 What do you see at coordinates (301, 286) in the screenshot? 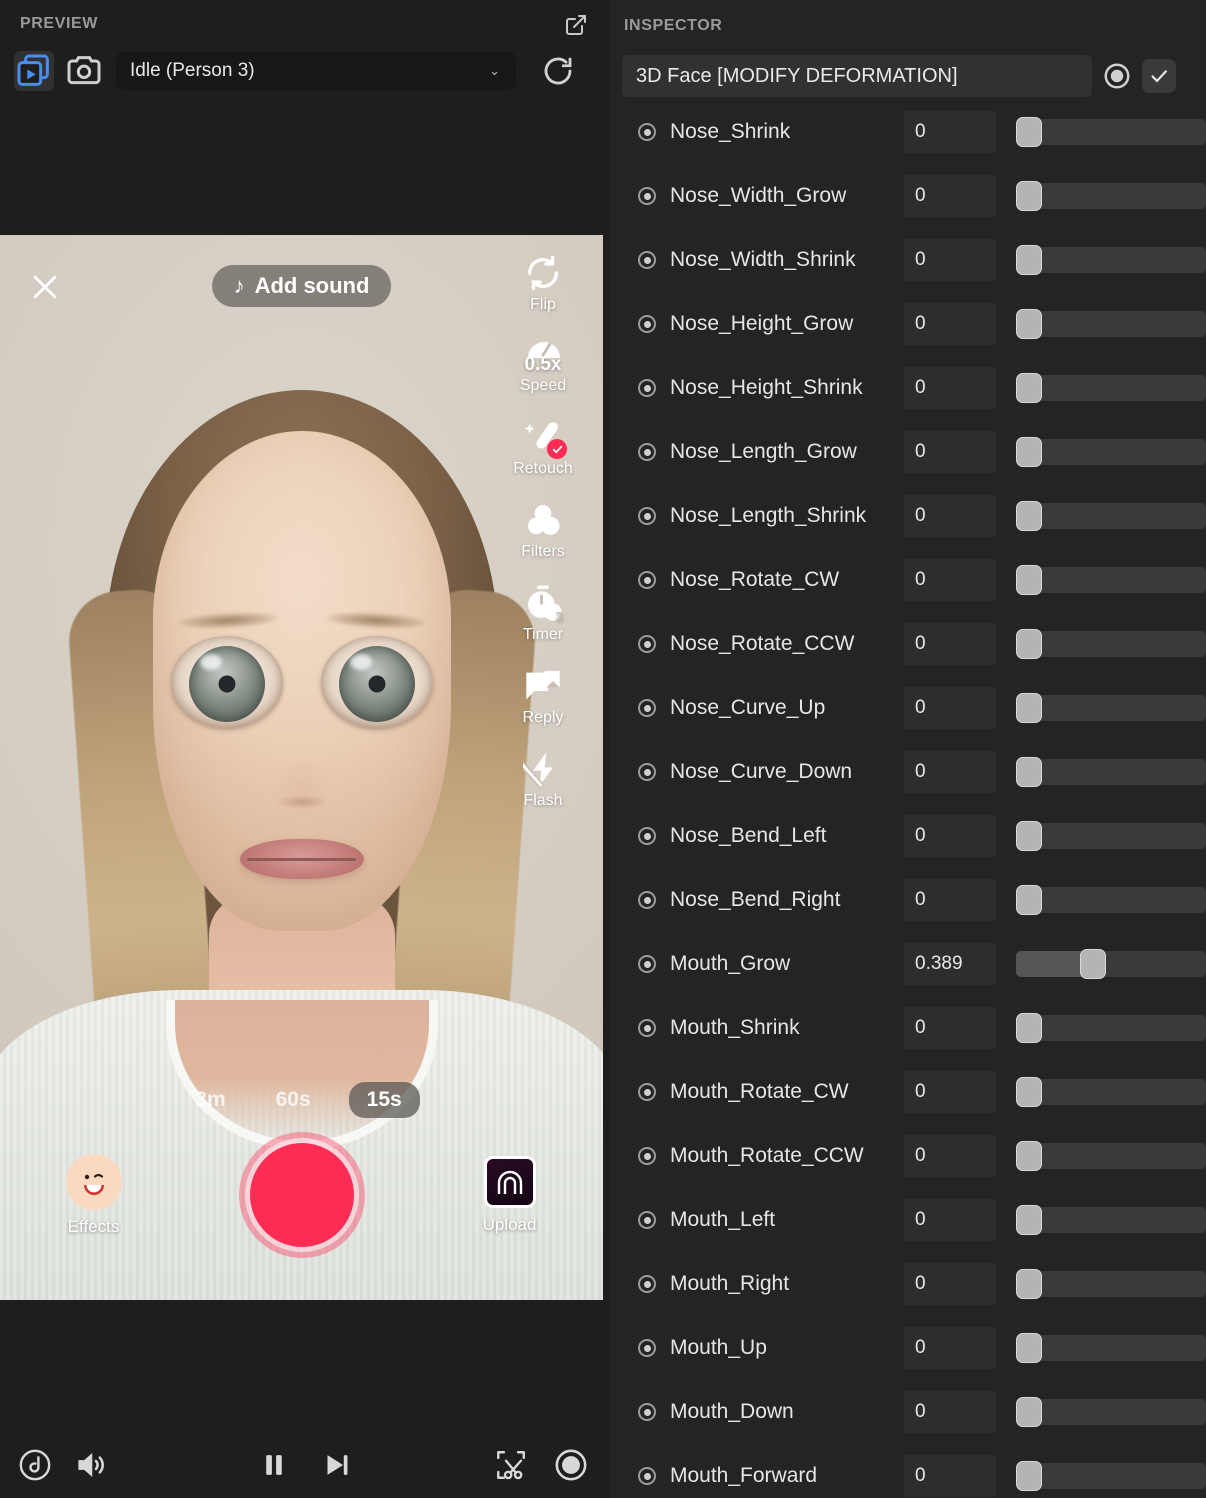
I see `add-sound-button: ♪ Add sound` at bounding box center [301, 286].